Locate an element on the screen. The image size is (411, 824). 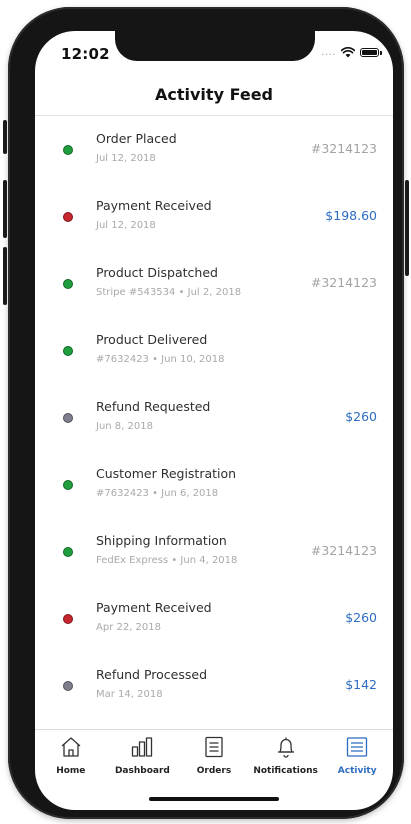
activity-title: Product Dispatched is located at coordinates (157, 272).